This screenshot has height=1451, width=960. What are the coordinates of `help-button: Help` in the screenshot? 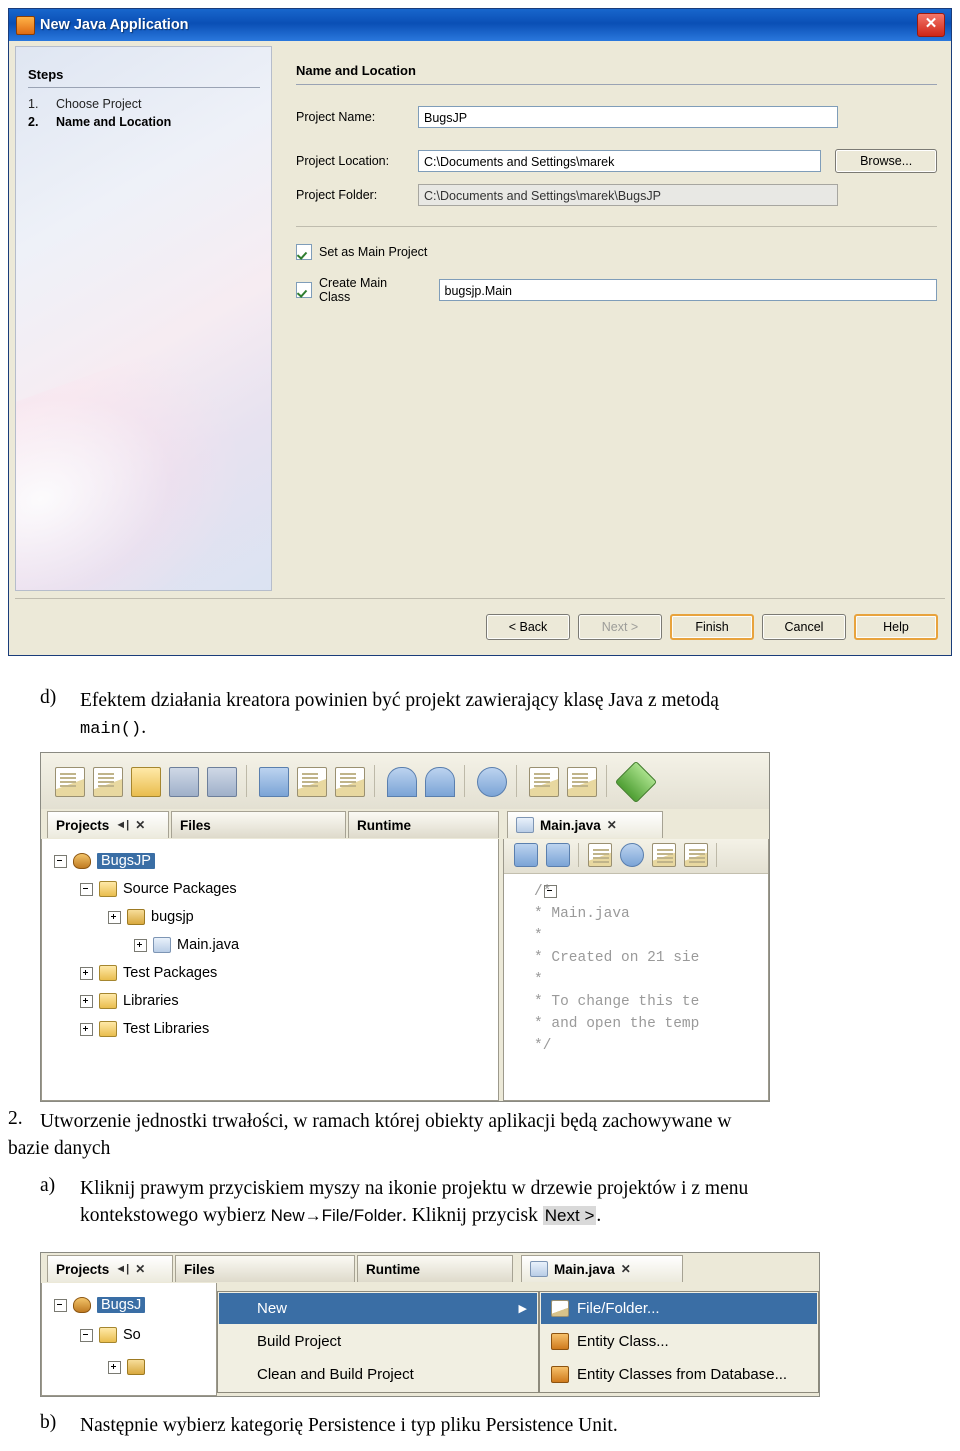 It's located at (896, 627).